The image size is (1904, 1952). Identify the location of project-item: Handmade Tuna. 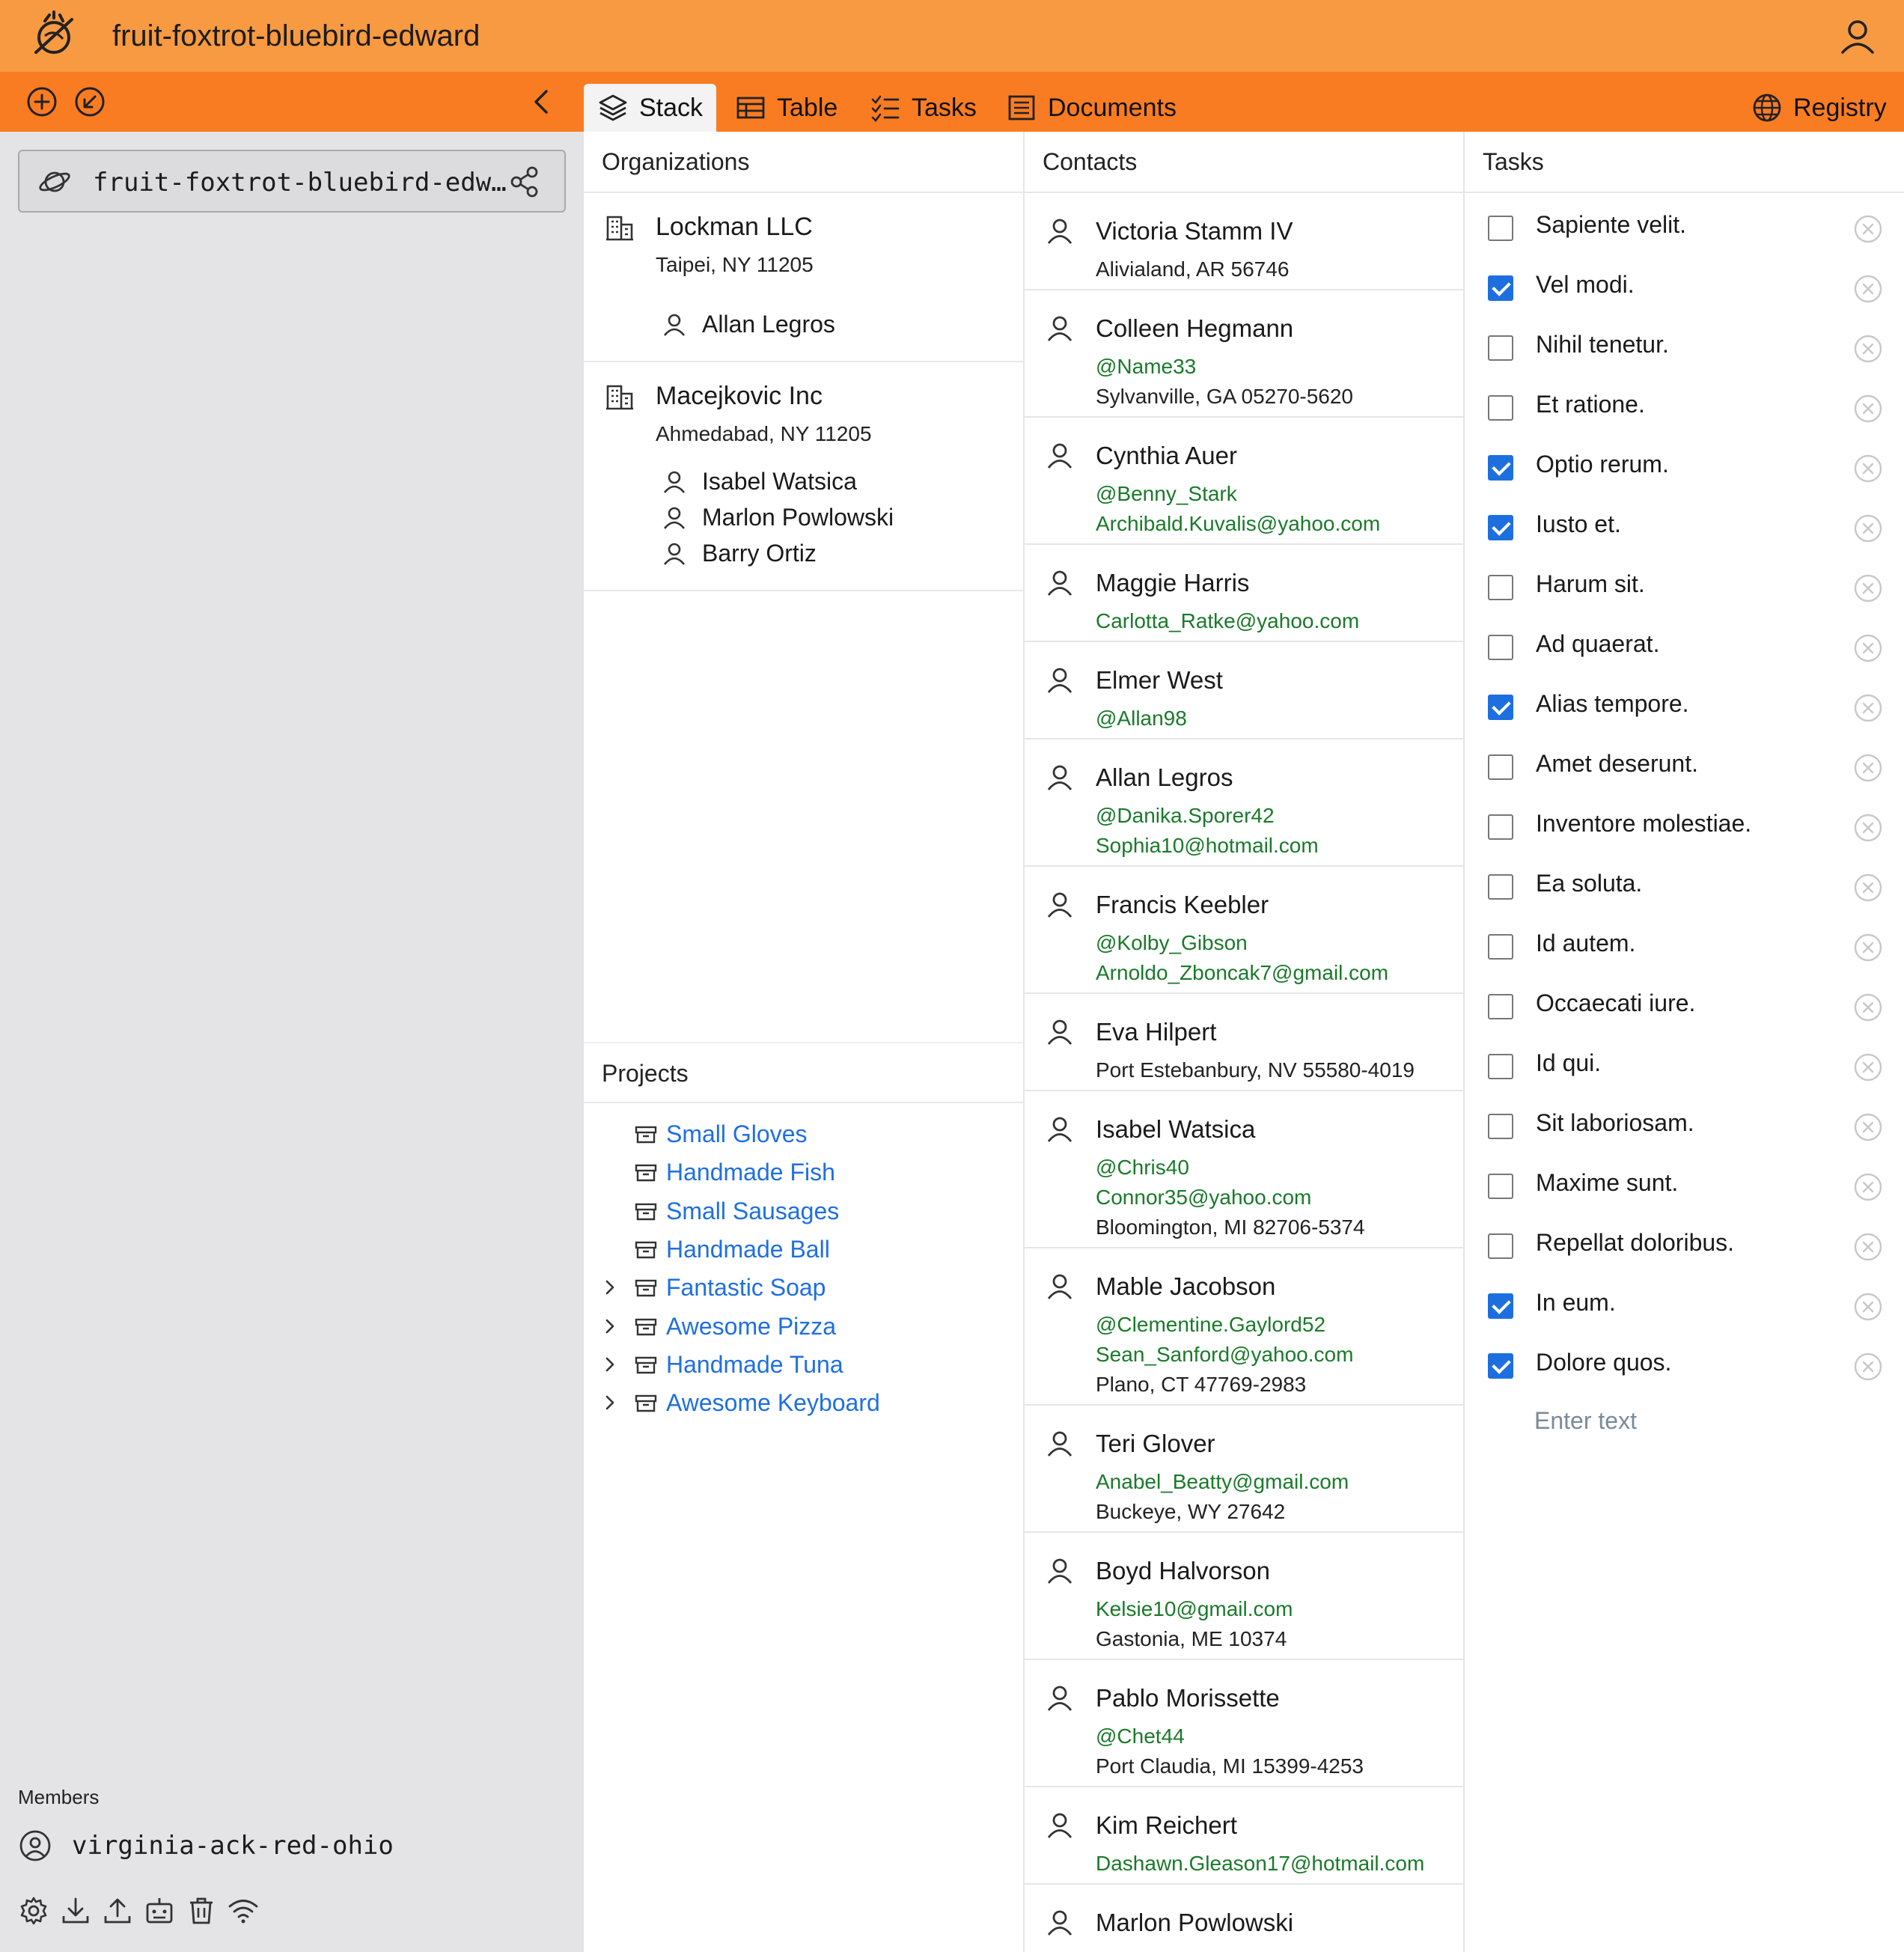
(721, 1364).